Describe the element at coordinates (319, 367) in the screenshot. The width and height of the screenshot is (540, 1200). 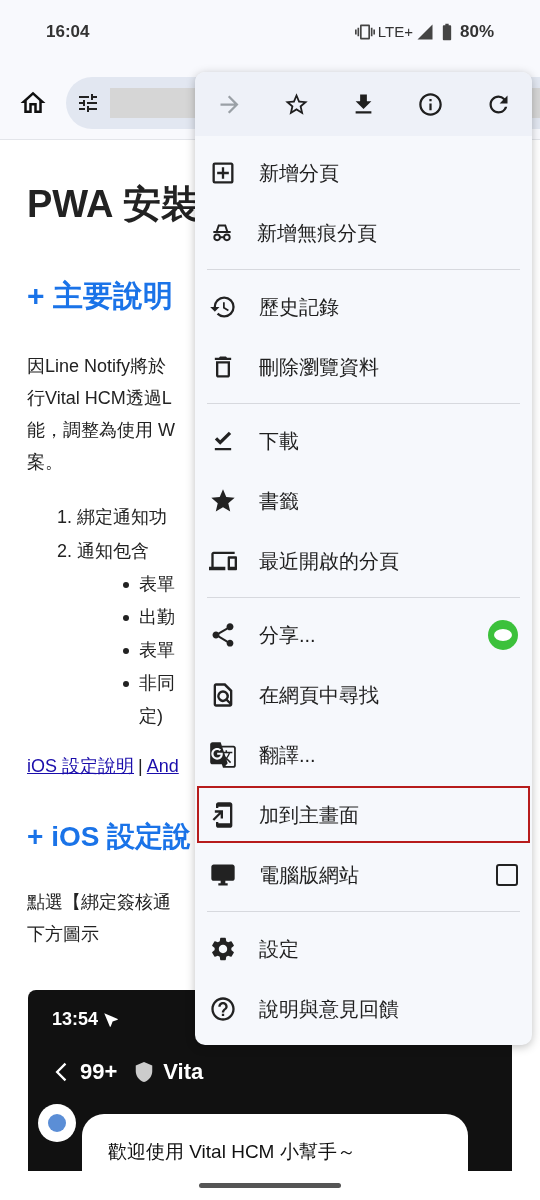
I see `menu-item-label: 刪除瀏覽資料` at that location.